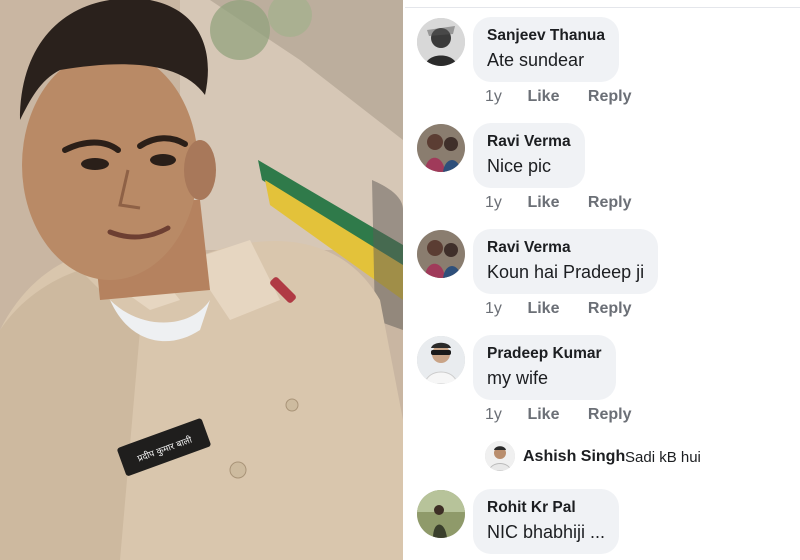 The width and height of the screenshot is (800, 560). Describe the element at coordinates (536, 60) in the screenshot. I see `comment-text: Ate sundear` at that location.